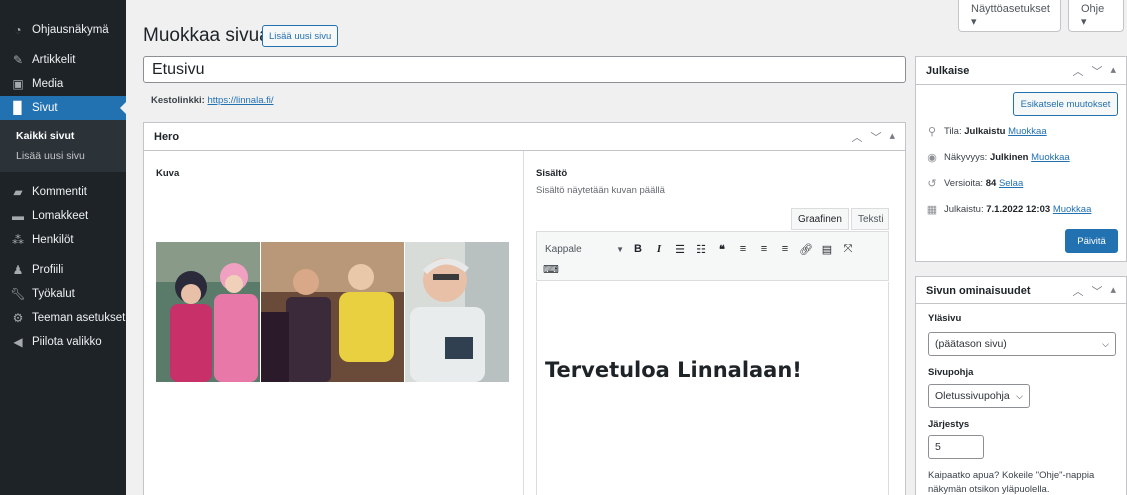 Image resolution: width=1127 pixels, height=495 pixels. What do you see at coordinates (168, 173) in the screenshot?
I see `image-label: Kuva` at bounding box center [168, 173].